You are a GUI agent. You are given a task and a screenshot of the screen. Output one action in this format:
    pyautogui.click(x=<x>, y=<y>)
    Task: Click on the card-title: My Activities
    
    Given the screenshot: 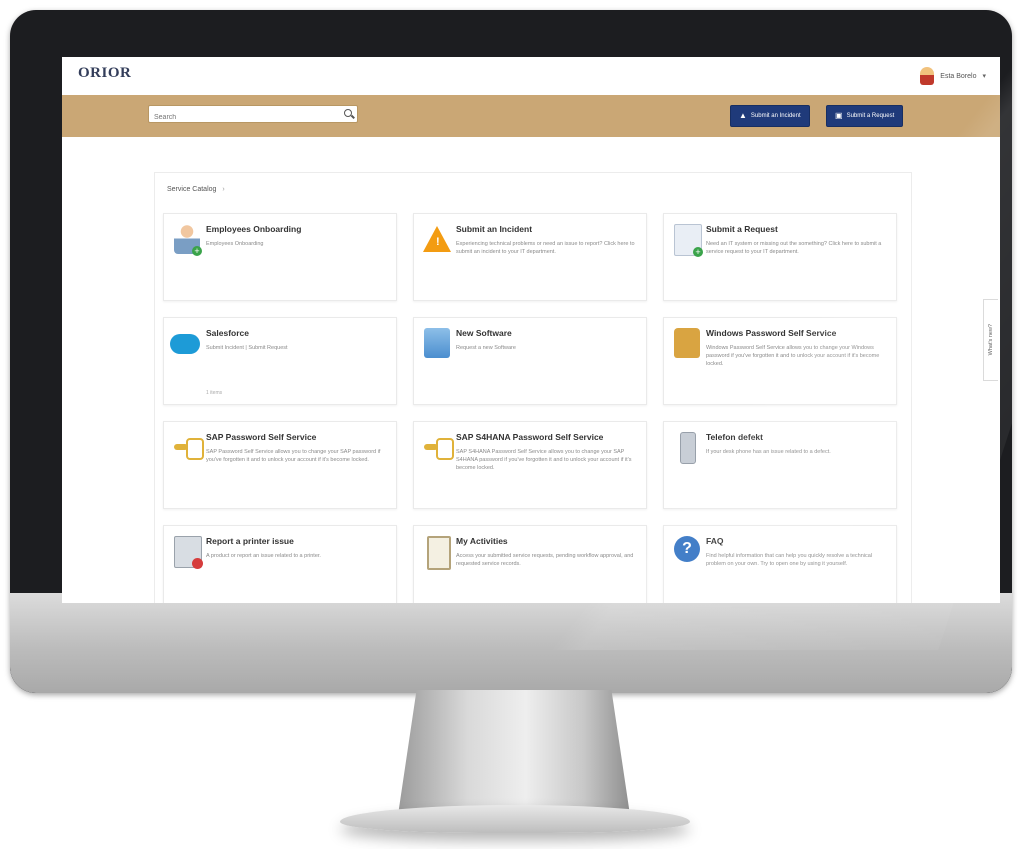 What is the action you would take?
    pyautogui.click(x=482, y=541)
    